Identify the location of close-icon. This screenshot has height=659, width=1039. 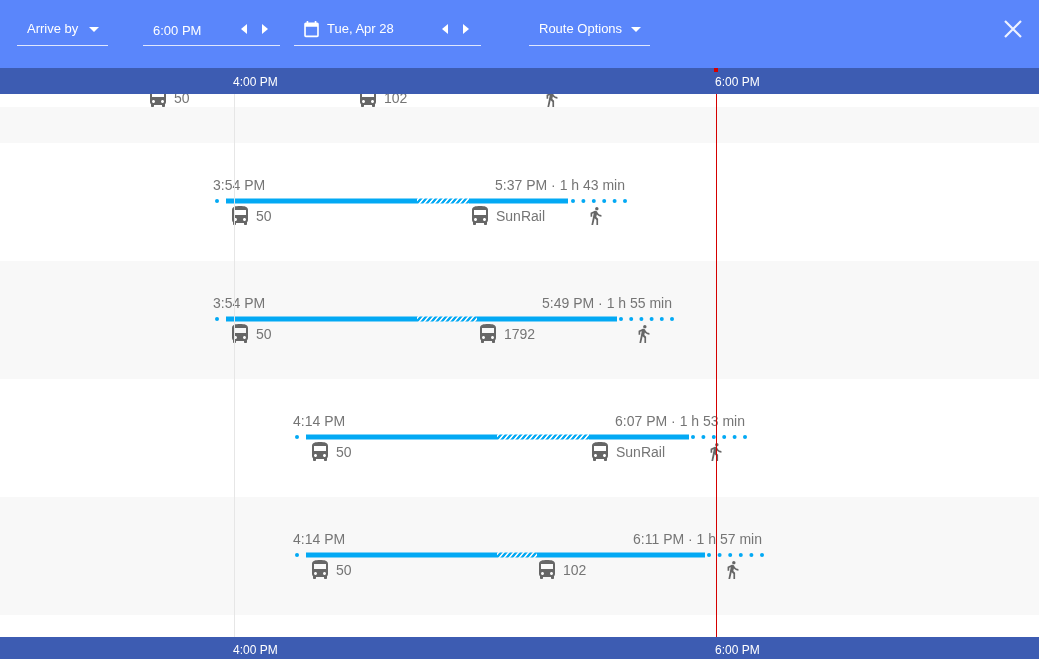
(1013, 29).